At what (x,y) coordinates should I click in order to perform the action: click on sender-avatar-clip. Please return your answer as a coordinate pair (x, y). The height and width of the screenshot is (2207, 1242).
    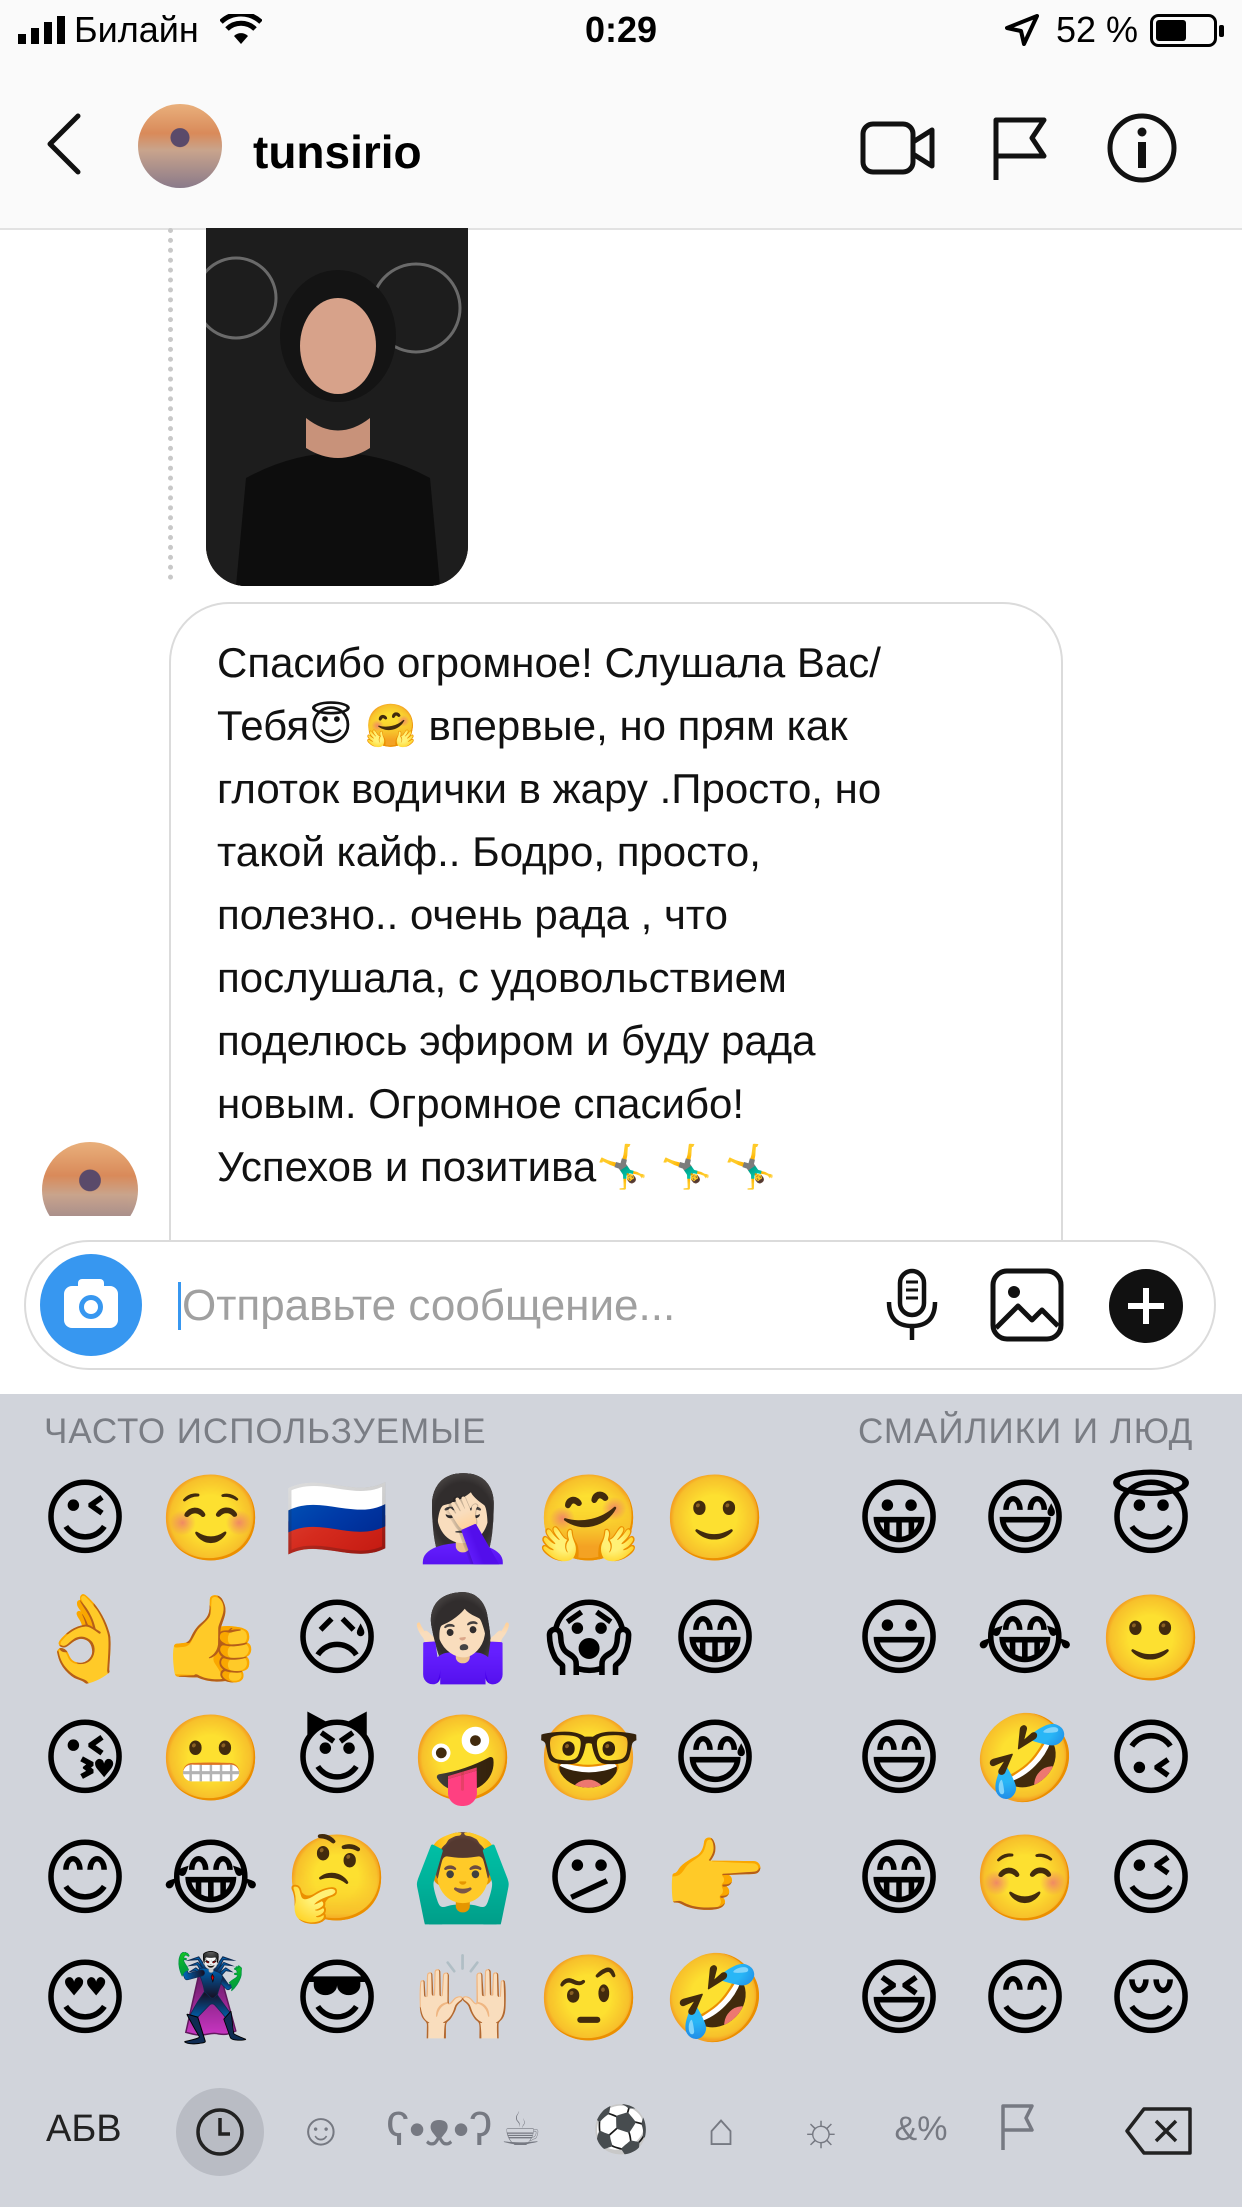
    Looking at the image, I should click on (90, 1178).